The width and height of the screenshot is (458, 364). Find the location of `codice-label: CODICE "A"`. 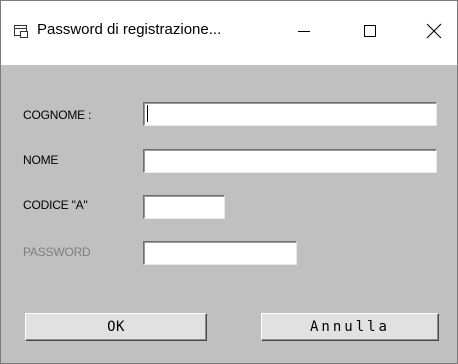

codice-label: CODICE "A" is located at coordinates (55, 205).